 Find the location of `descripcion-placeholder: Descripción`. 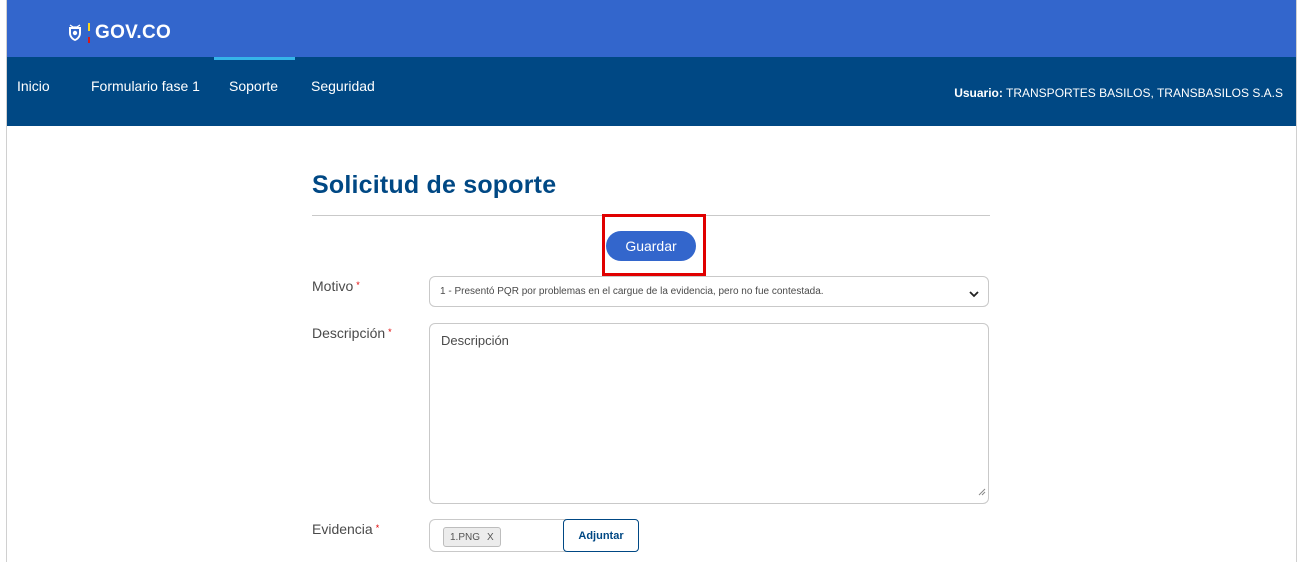

descripcion-placeholder: Descripción is located at coordinates (475, 340).